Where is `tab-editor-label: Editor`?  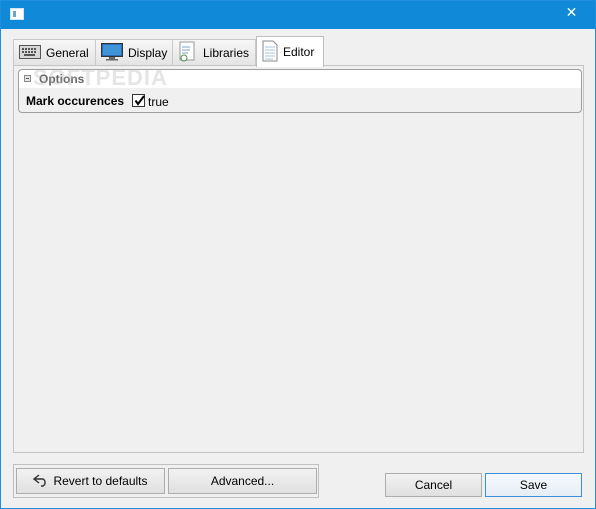 tab-editor-label: Editor is located at coordinates (299, 52).